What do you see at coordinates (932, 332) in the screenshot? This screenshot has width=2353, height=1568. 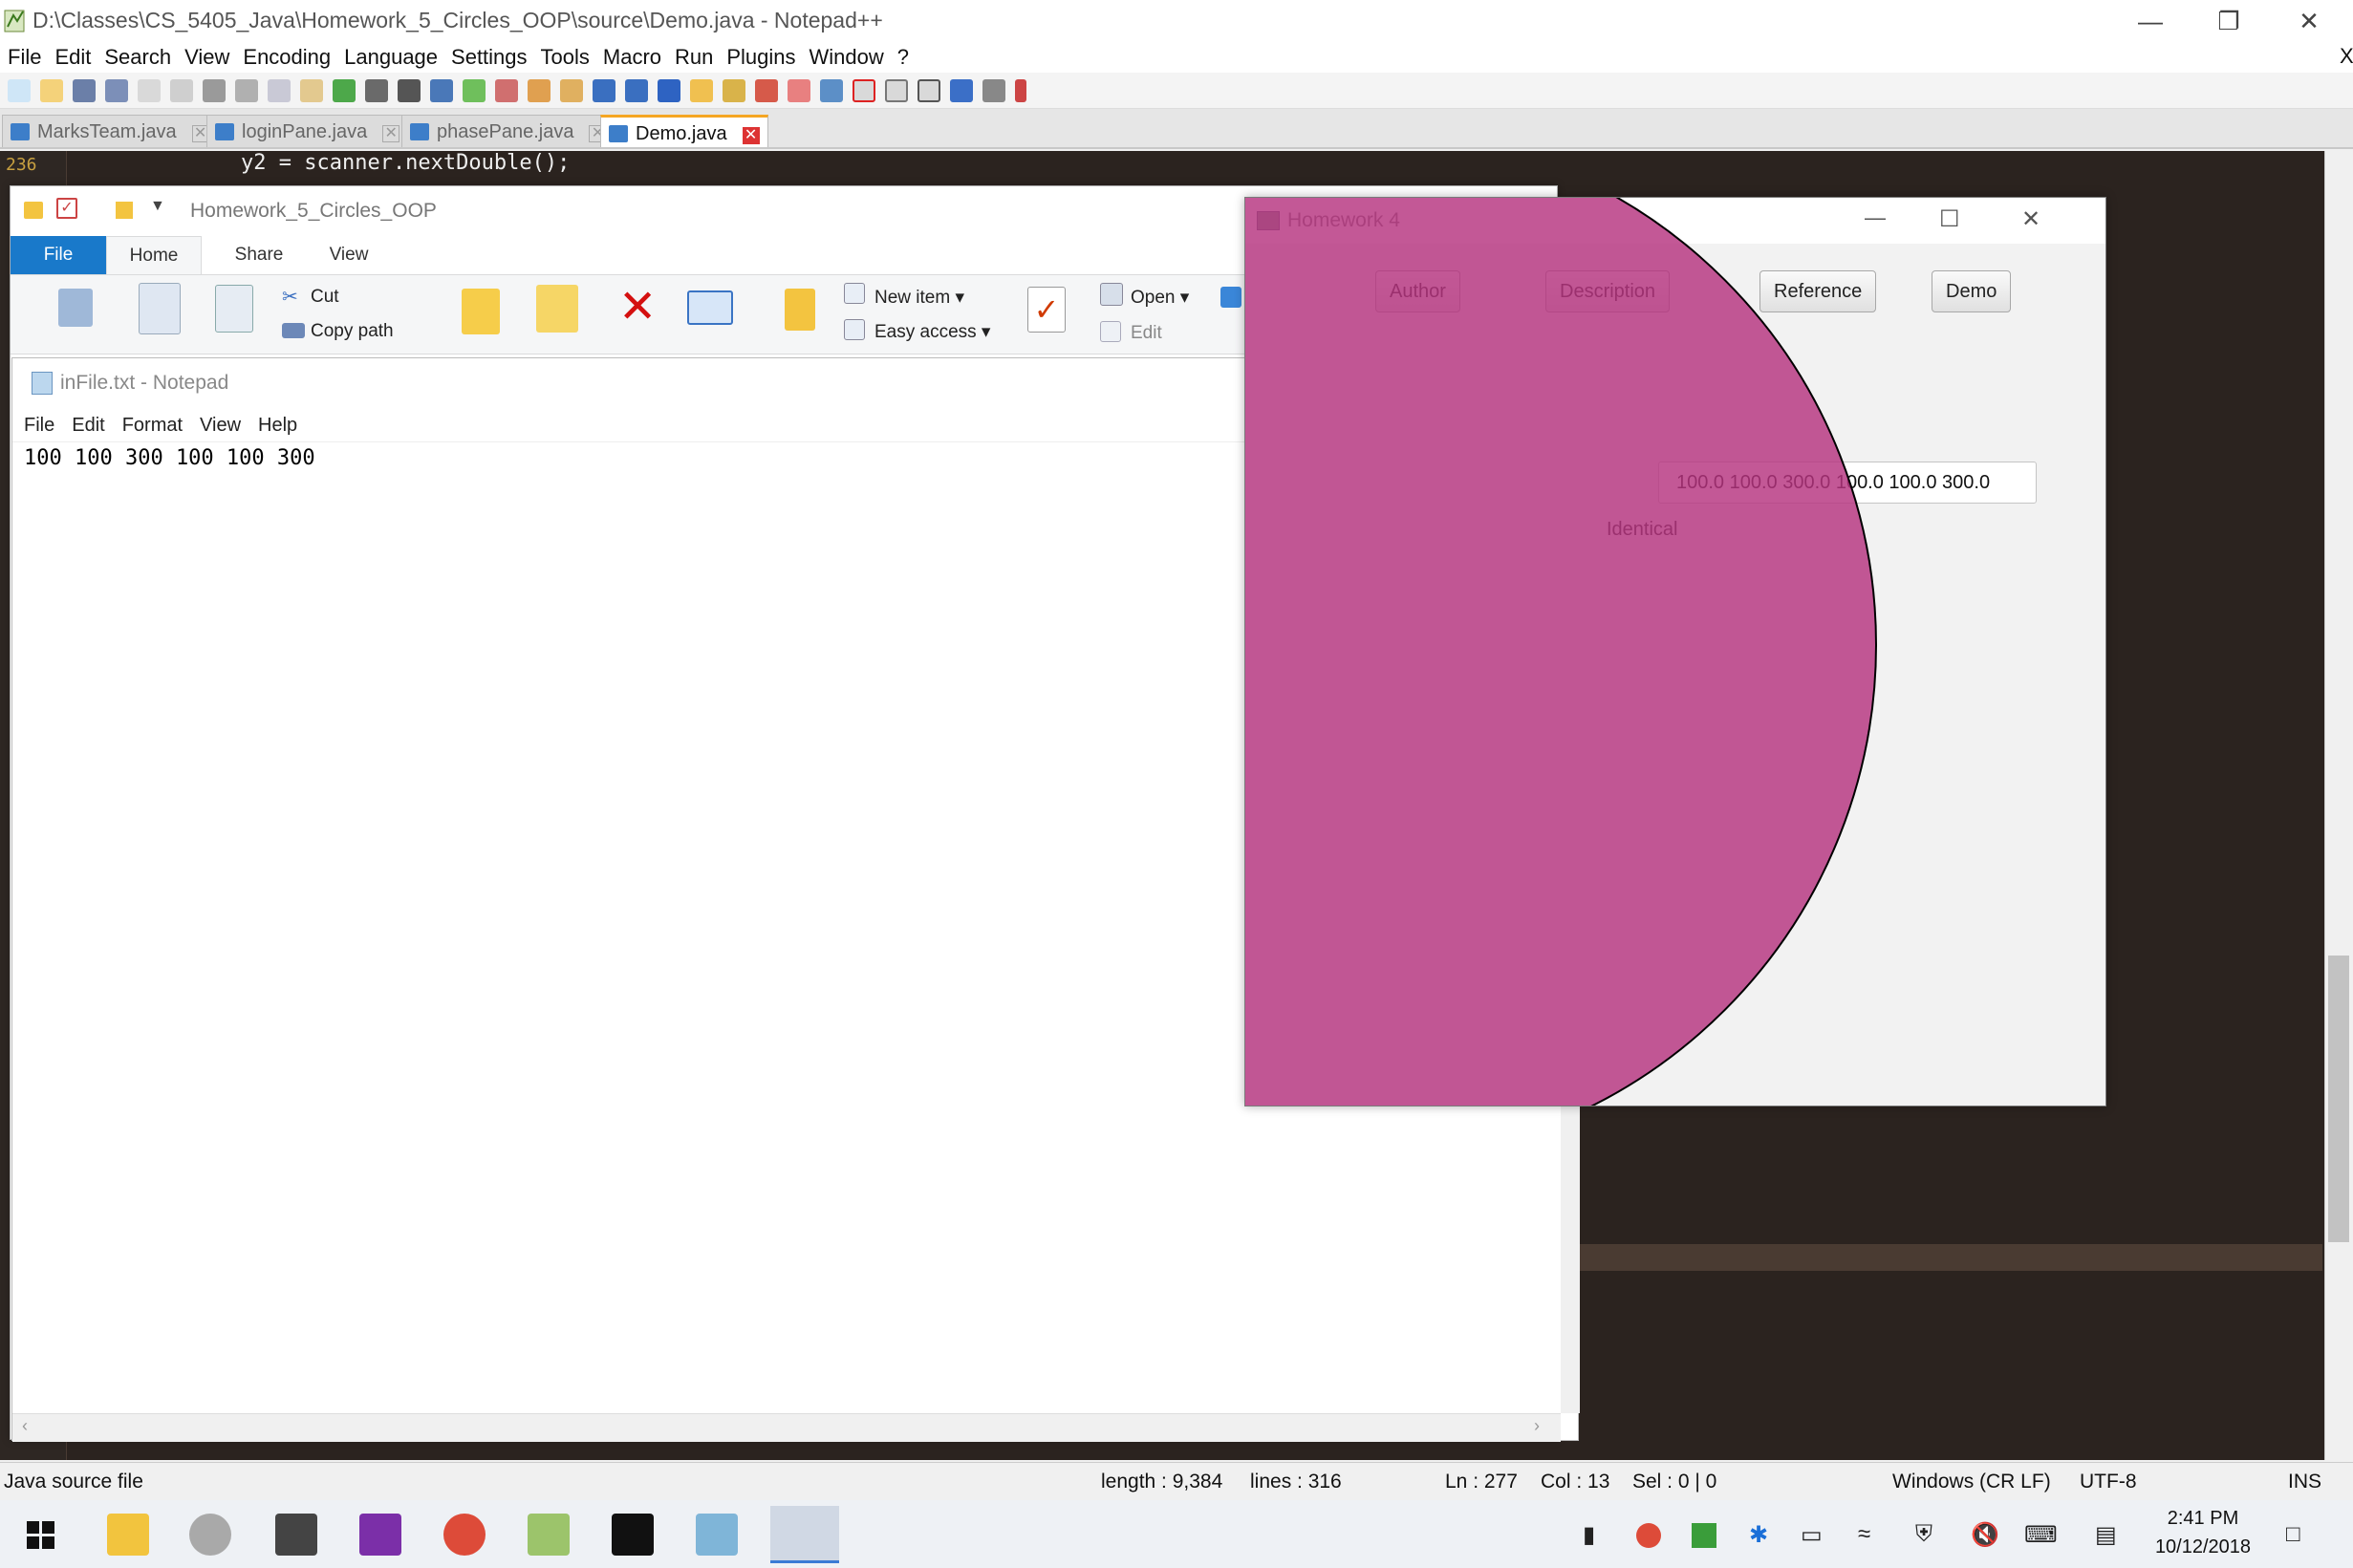 I see `easy-access-label: Easy access ▾` at bounding box center [932, 332].